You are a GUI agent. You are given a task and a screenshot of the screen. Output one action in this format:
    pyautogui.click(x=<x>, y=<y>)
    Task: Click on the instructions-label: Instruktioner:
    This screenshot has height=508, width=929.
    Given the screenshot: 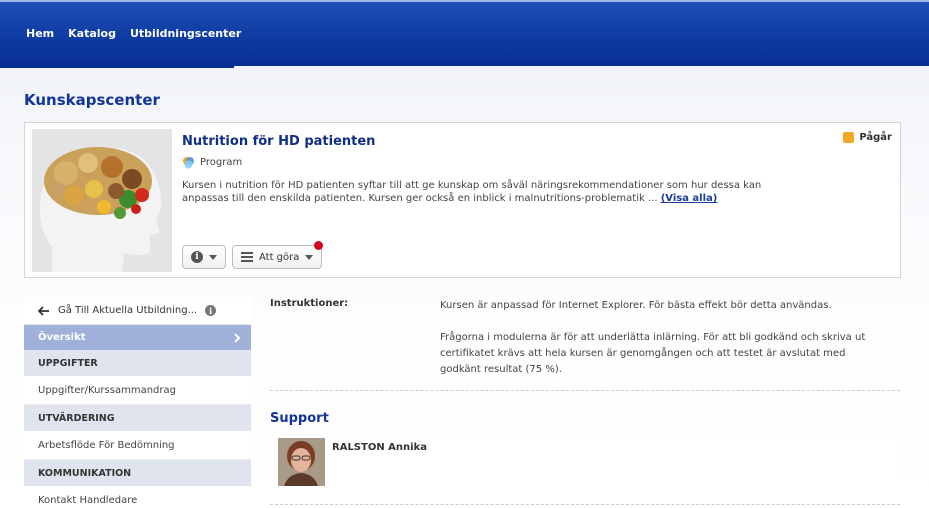 What is the action you would take?
    pyautogui.click(x=309, y=303)
    